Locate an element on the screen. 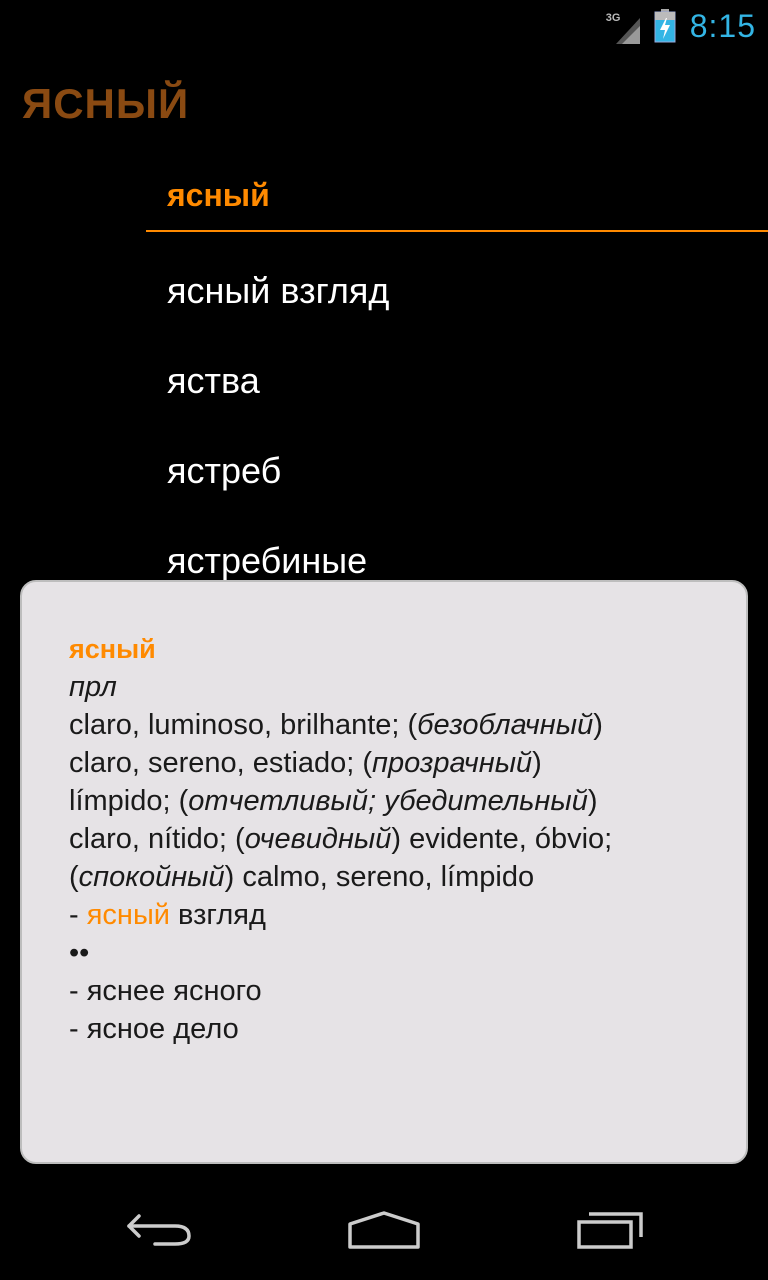 This screenshot has width=768, height=1280. status-bar: 3G 8:15 is located at coordinates (384, 25).